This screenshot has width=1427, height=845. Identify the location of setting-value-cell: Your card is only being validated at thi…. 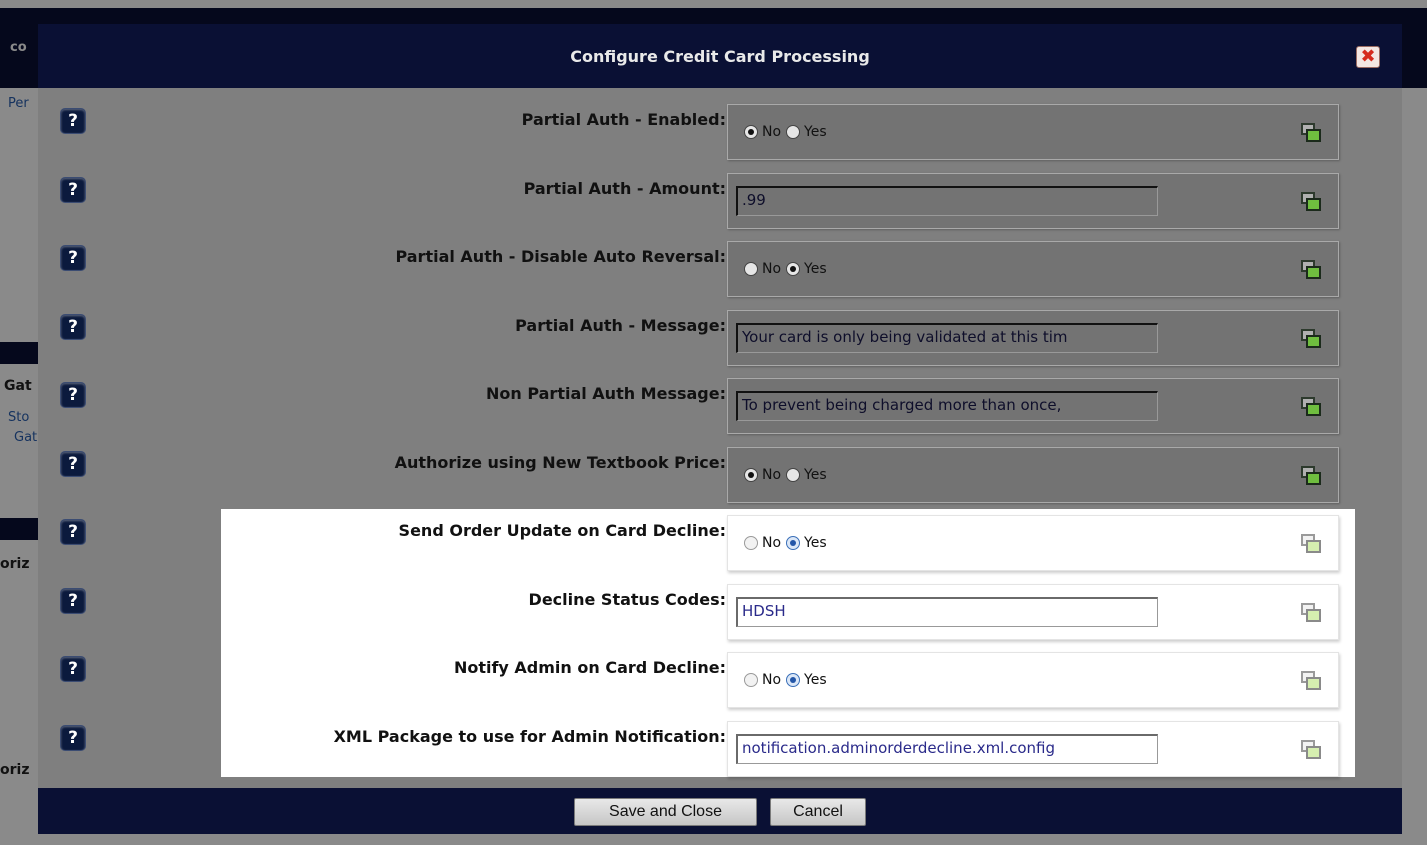
(1033, 338).